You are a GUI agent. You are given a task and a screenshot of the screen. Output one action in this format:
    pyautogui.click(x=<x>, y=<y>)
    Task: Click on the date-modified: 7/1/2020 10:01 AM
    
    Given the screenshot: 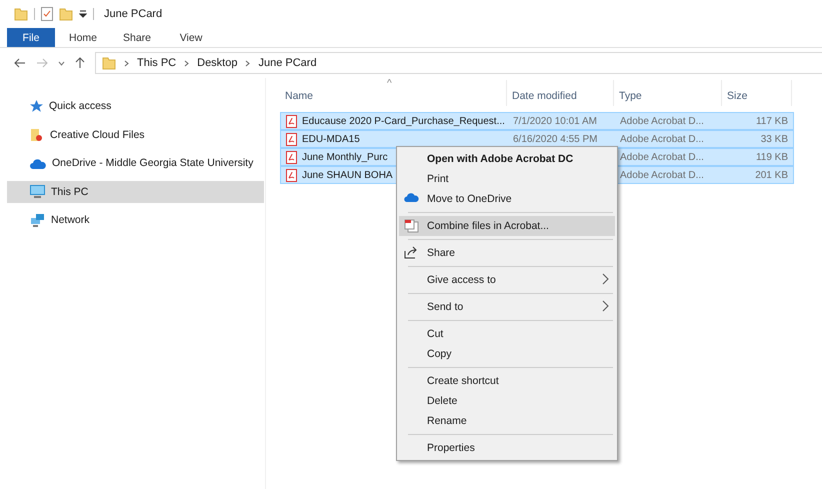 What is the action you would take?
    pyautogui.click(x=555, y=121)
    